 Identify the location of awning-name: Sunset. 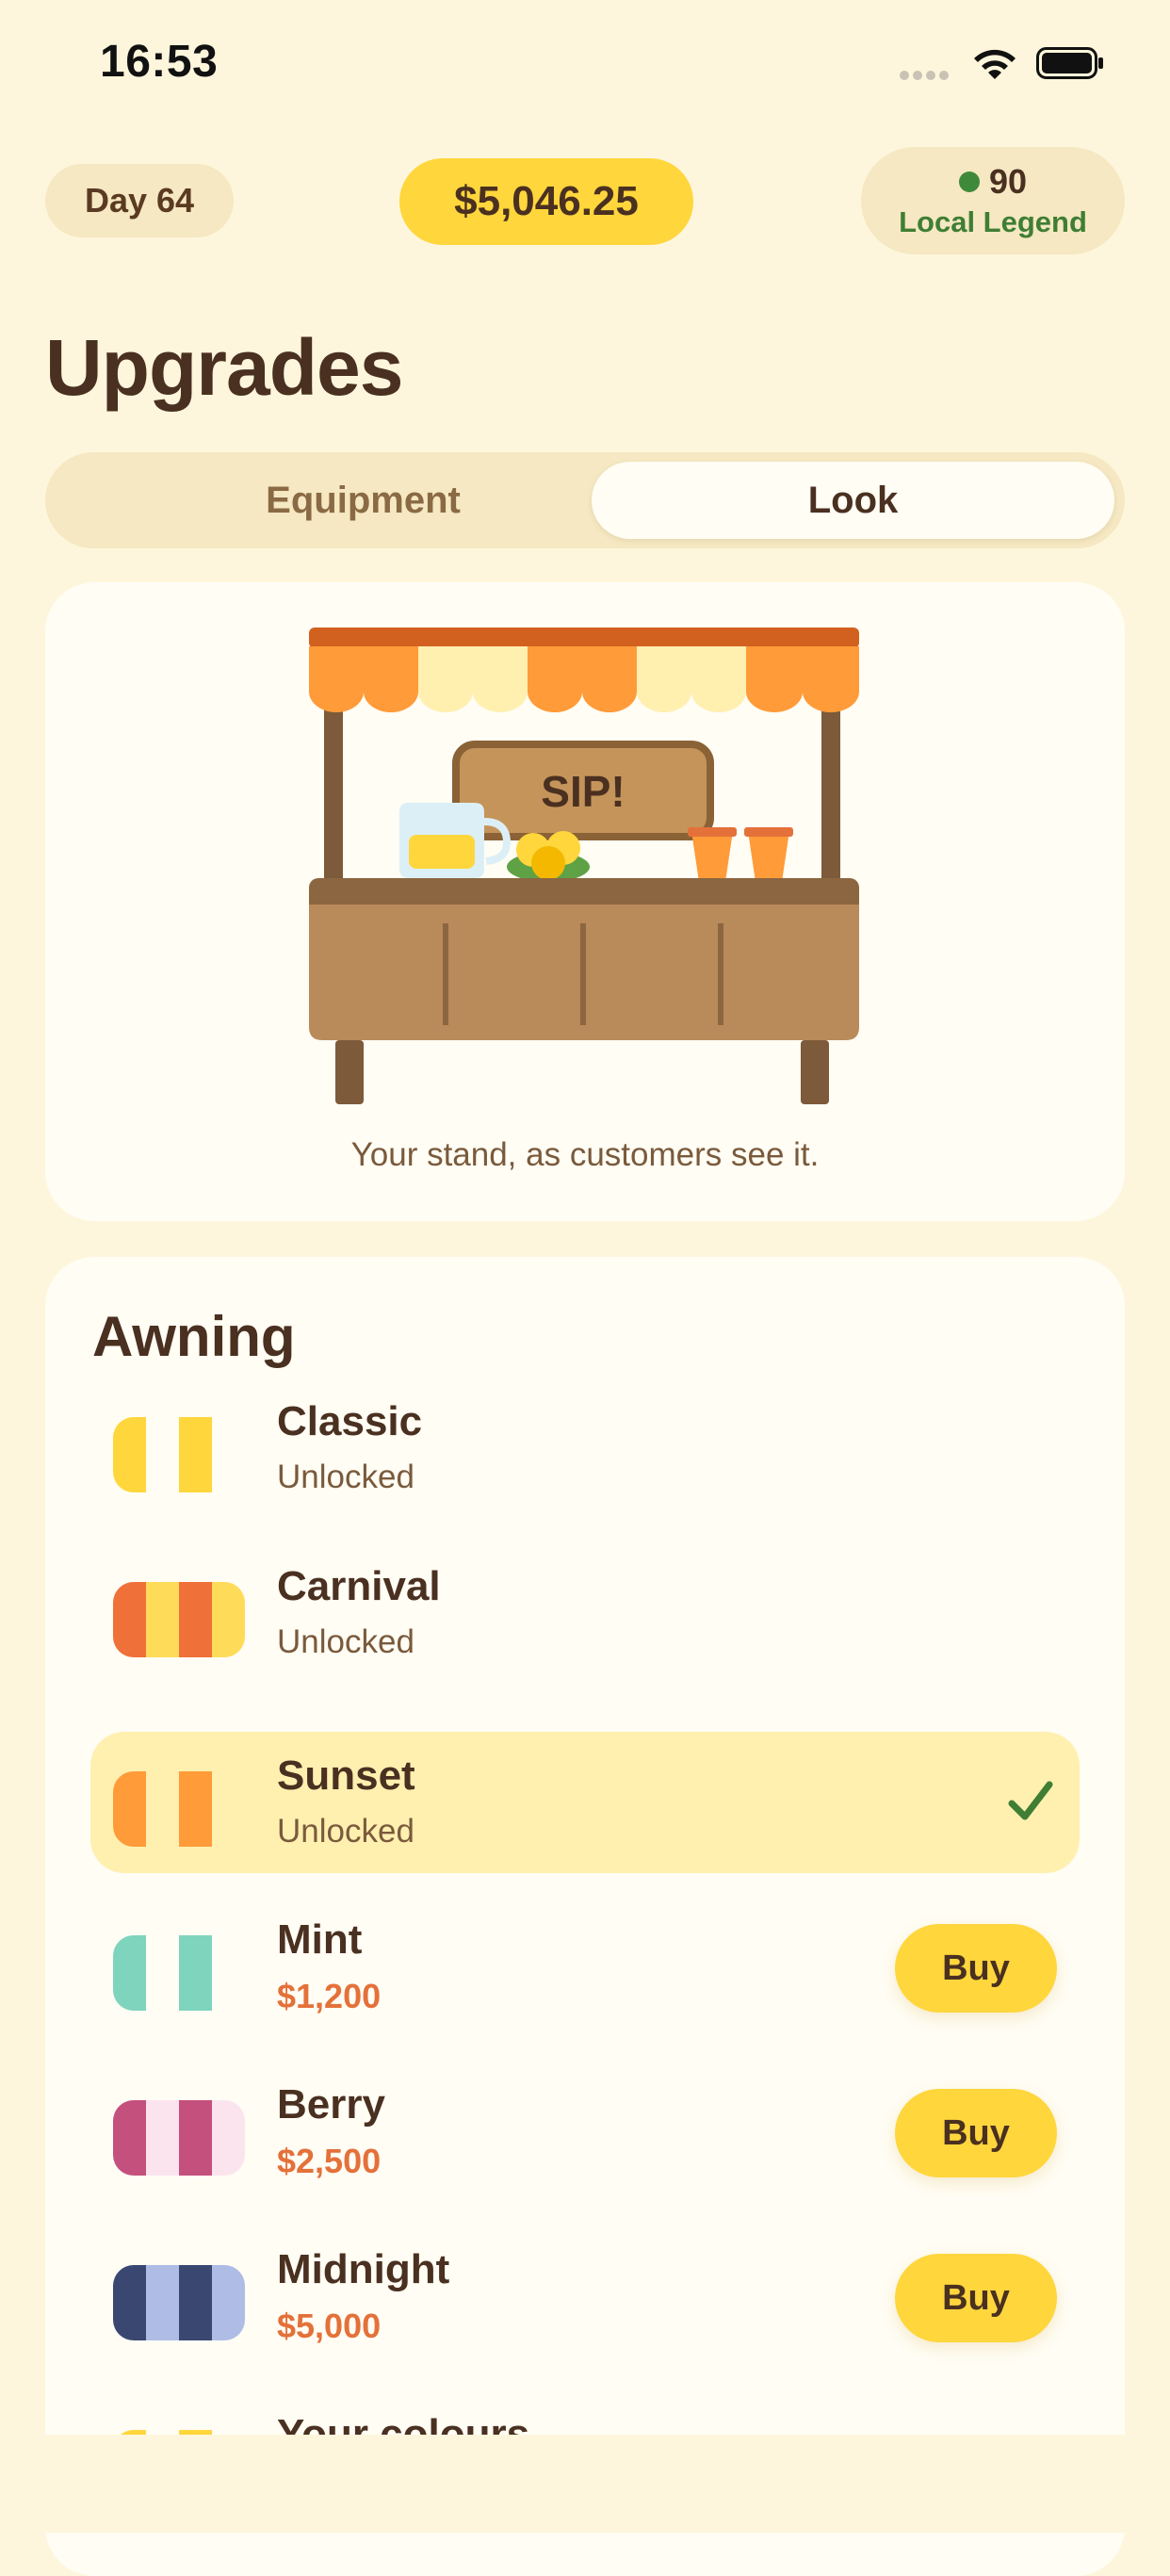
(346, 1776).